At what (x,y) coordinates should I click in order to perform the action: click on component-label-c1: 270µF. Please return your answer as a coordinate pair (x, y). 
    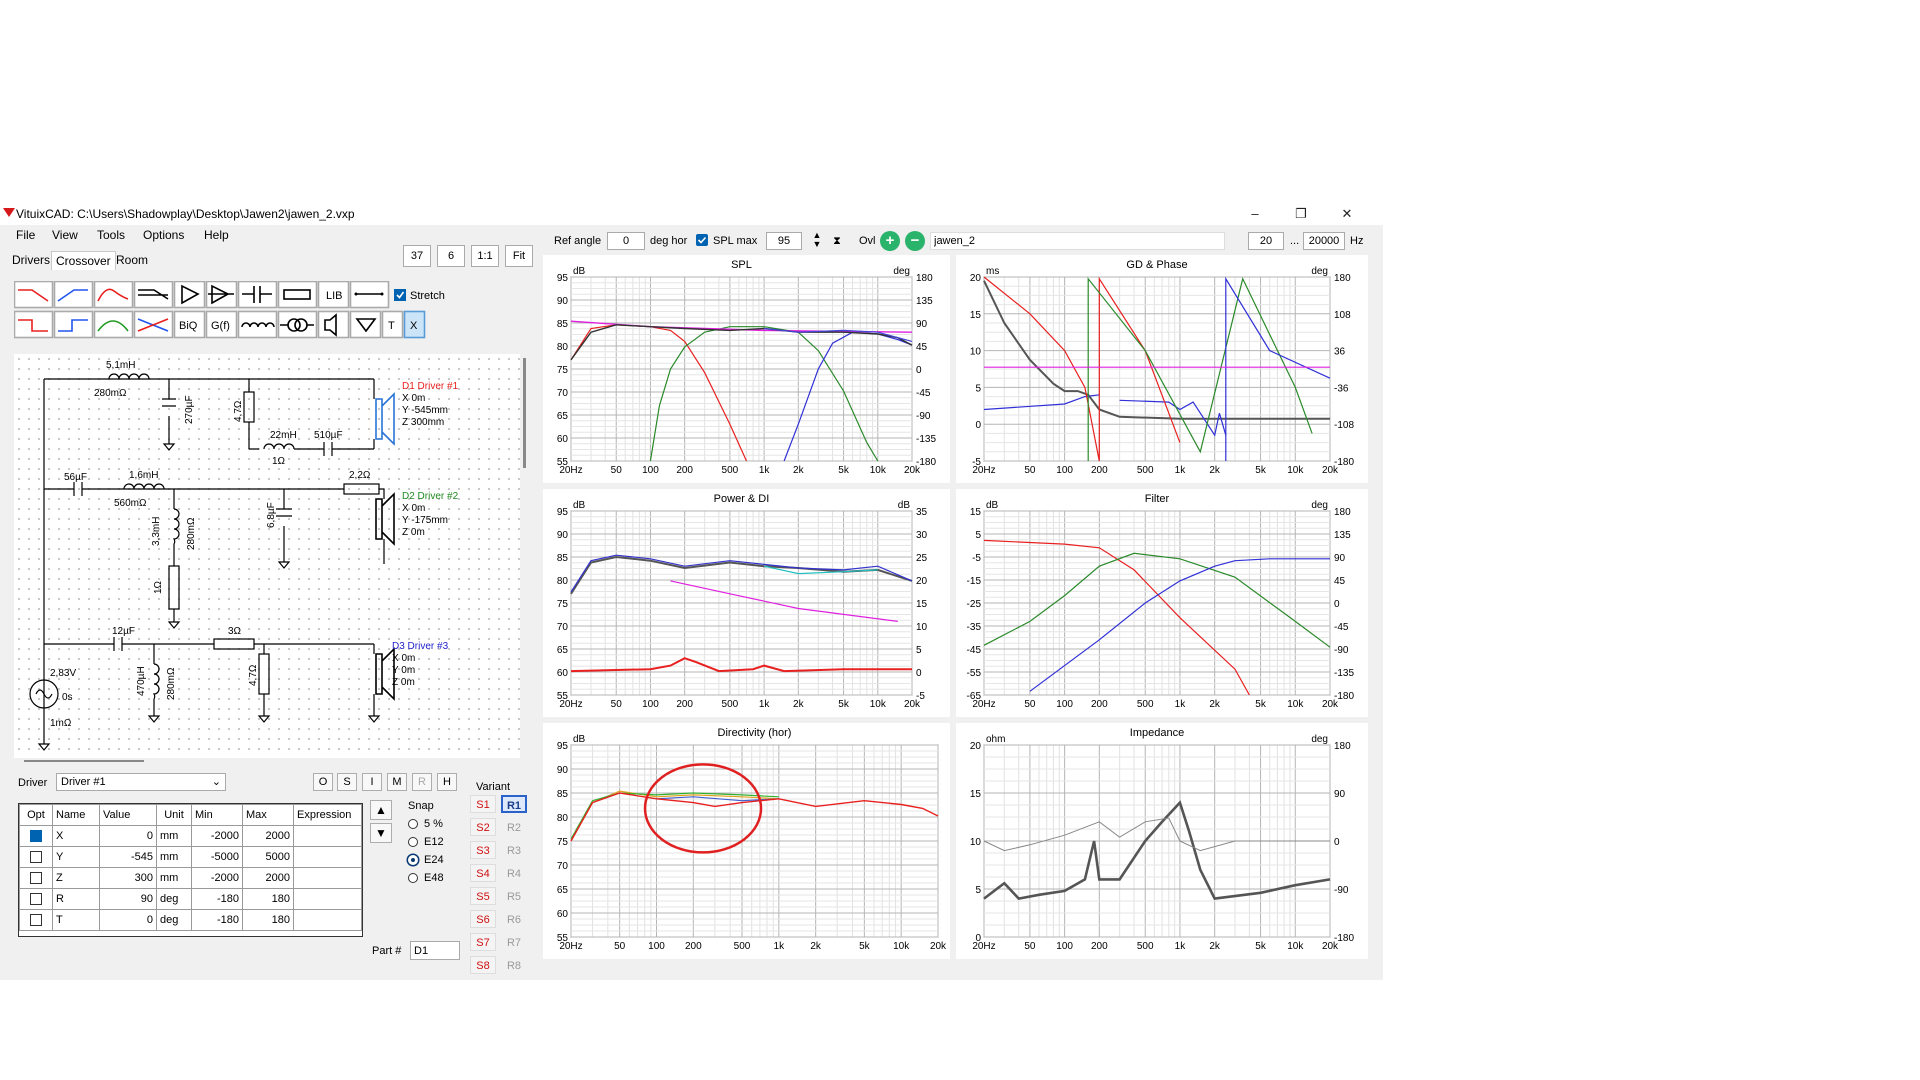
    Looking at the image, I should click on (189, 409).